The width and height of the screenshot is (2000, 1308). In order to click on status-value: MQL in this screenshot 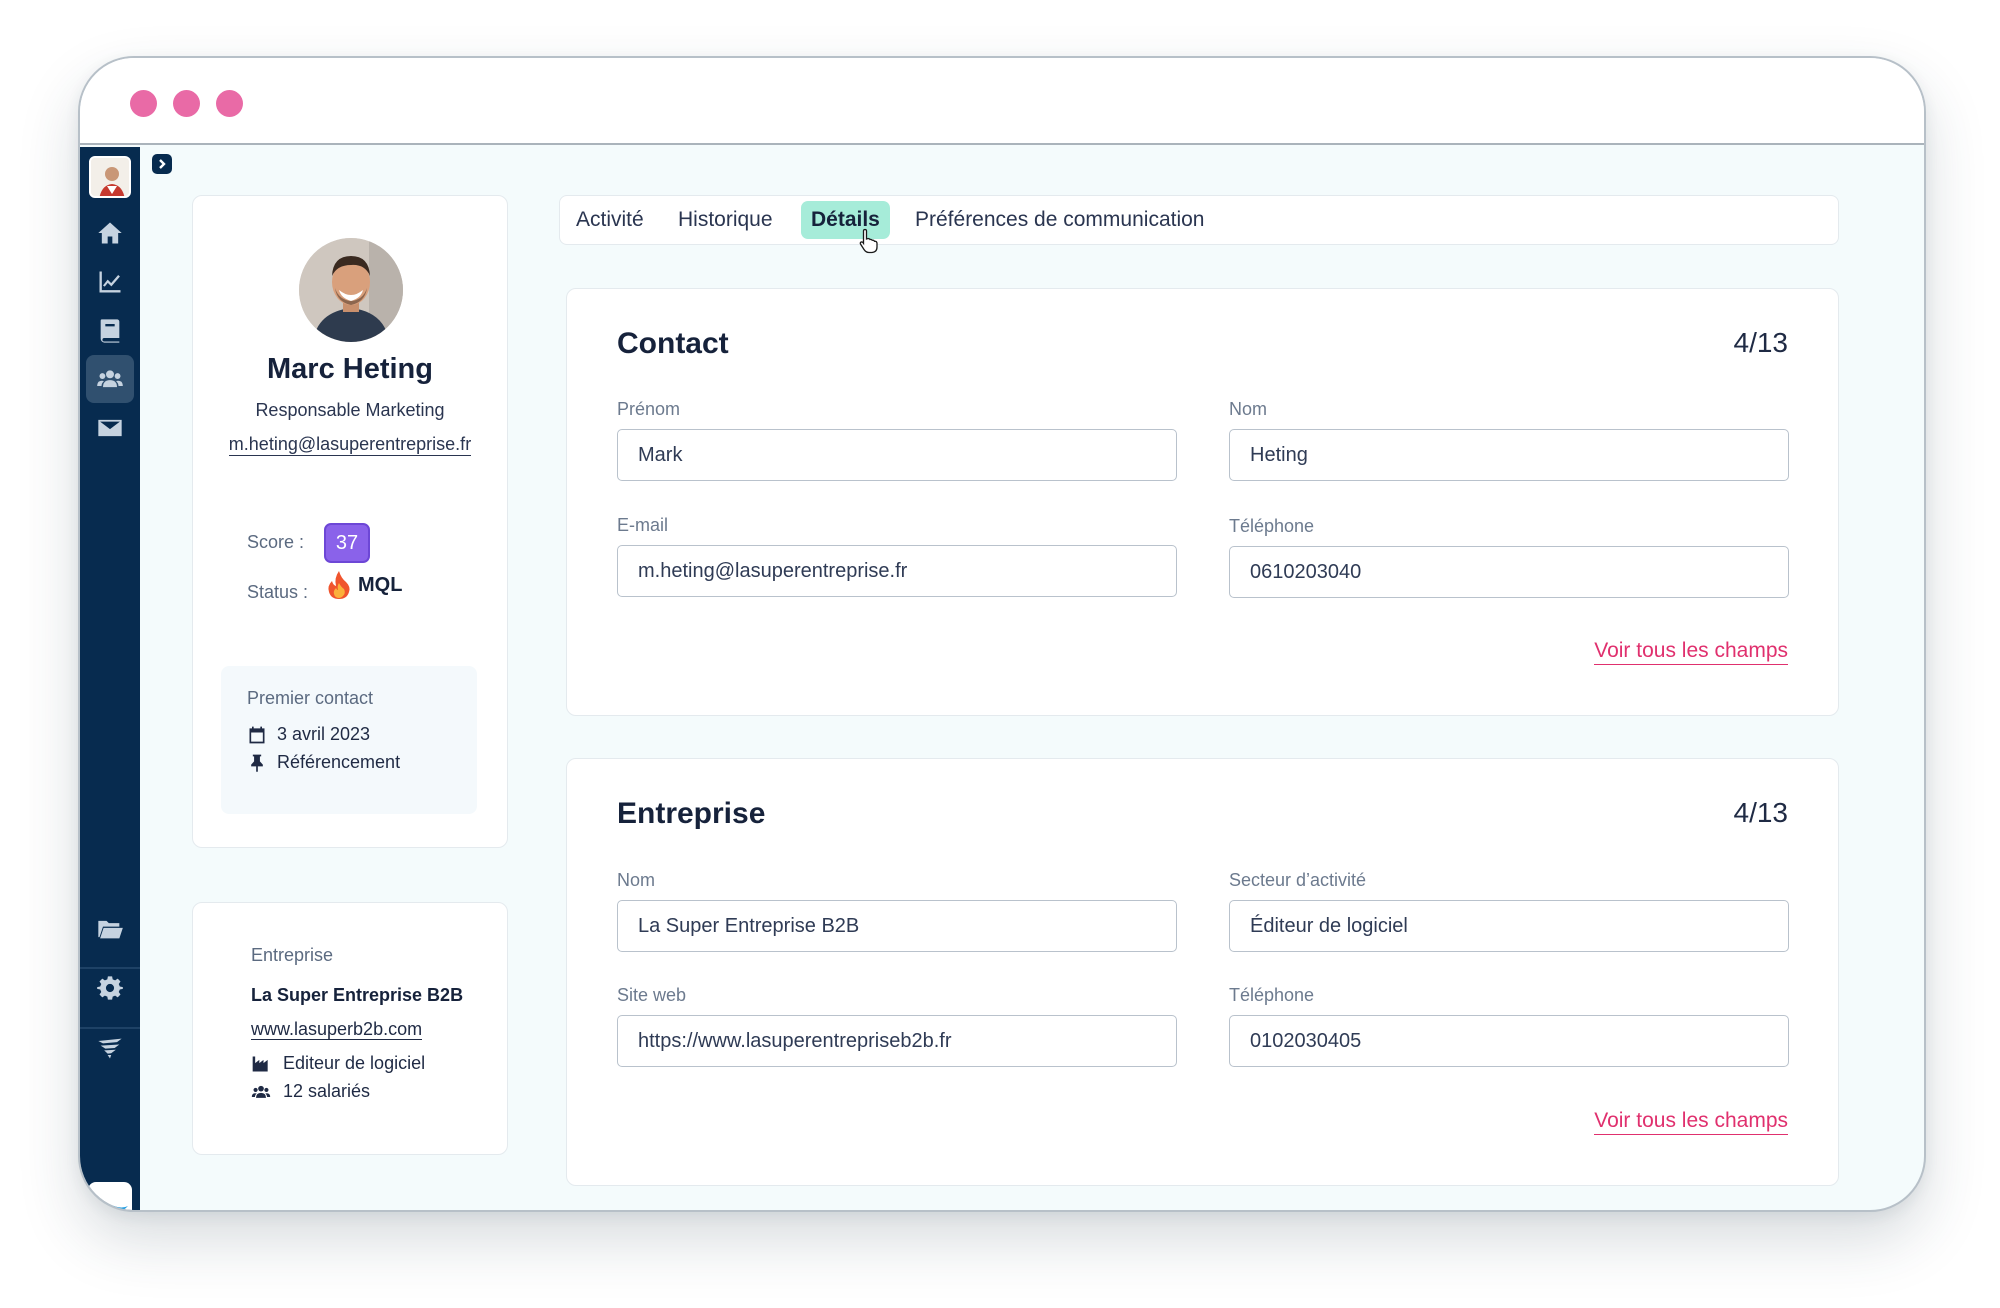, I will do `click(364, 585)`.